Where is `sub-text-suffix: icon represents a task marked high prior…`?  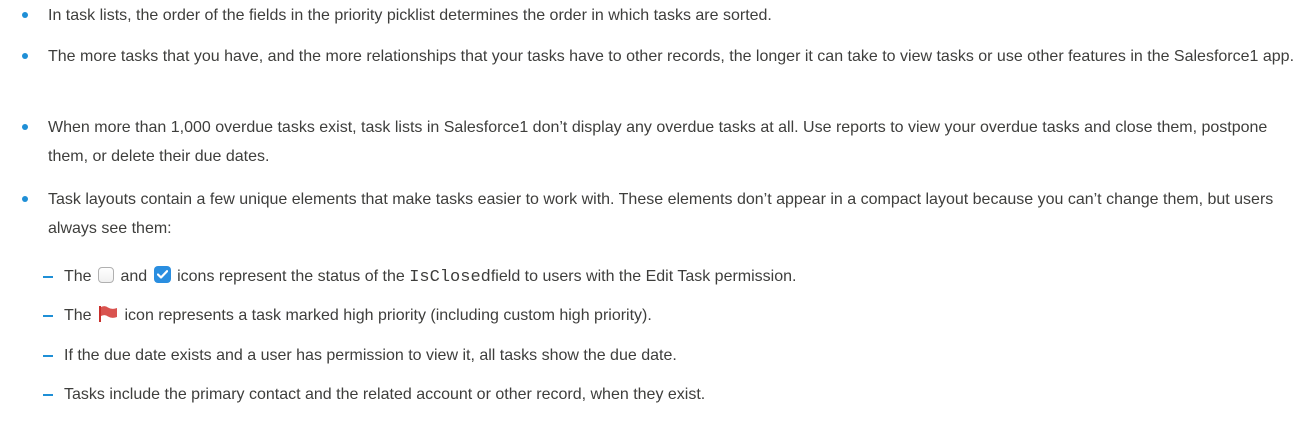
sub-text-suffix: icon represents a task marked high prior… is located at coordinates (388, 315).